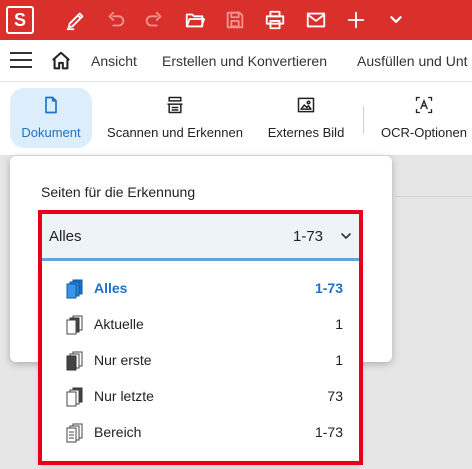 This screenshot has height=469, width=472. I want to click on select-value: Alles, so click(65, 236).